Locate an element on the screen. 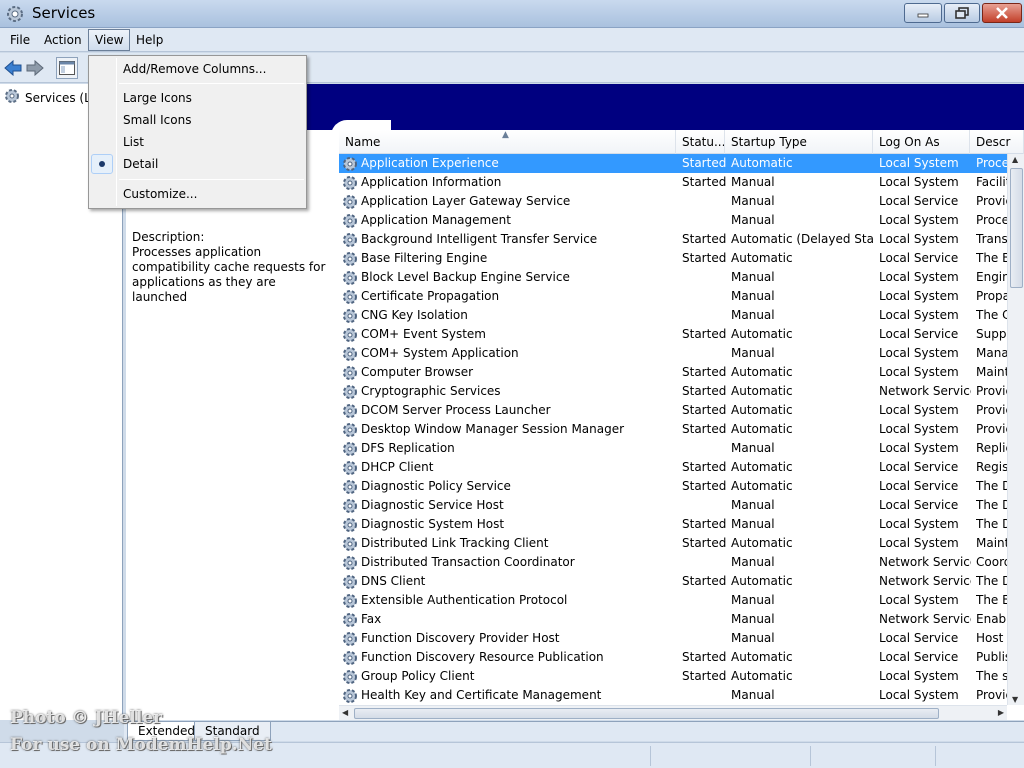 The height and width of the screenshot is (768, 1024). cell-description: The D is located at coordinates (991, 524).